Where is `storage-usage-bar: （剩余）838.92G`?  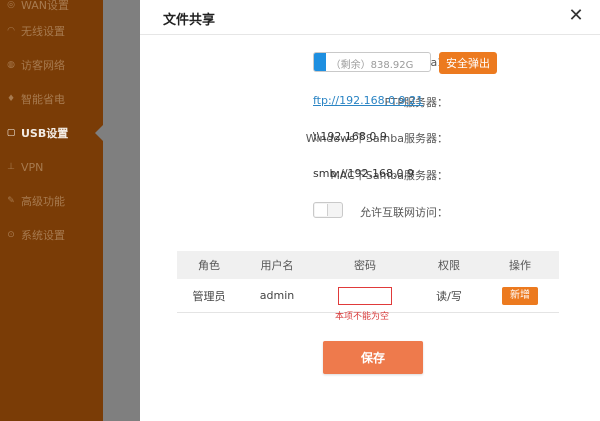
storage-usage-bar: （剩余）838.92G is located at coordinates (372, 62).